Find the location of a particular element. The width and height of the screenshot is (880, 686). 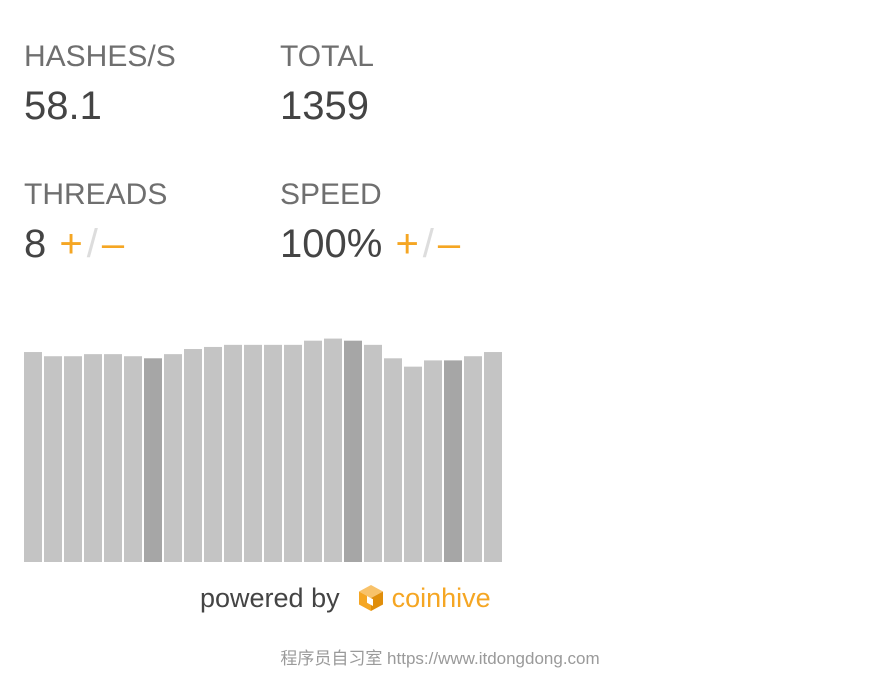

speed-stat: SPEED 100% + / – is located at coordinates (371, 221).